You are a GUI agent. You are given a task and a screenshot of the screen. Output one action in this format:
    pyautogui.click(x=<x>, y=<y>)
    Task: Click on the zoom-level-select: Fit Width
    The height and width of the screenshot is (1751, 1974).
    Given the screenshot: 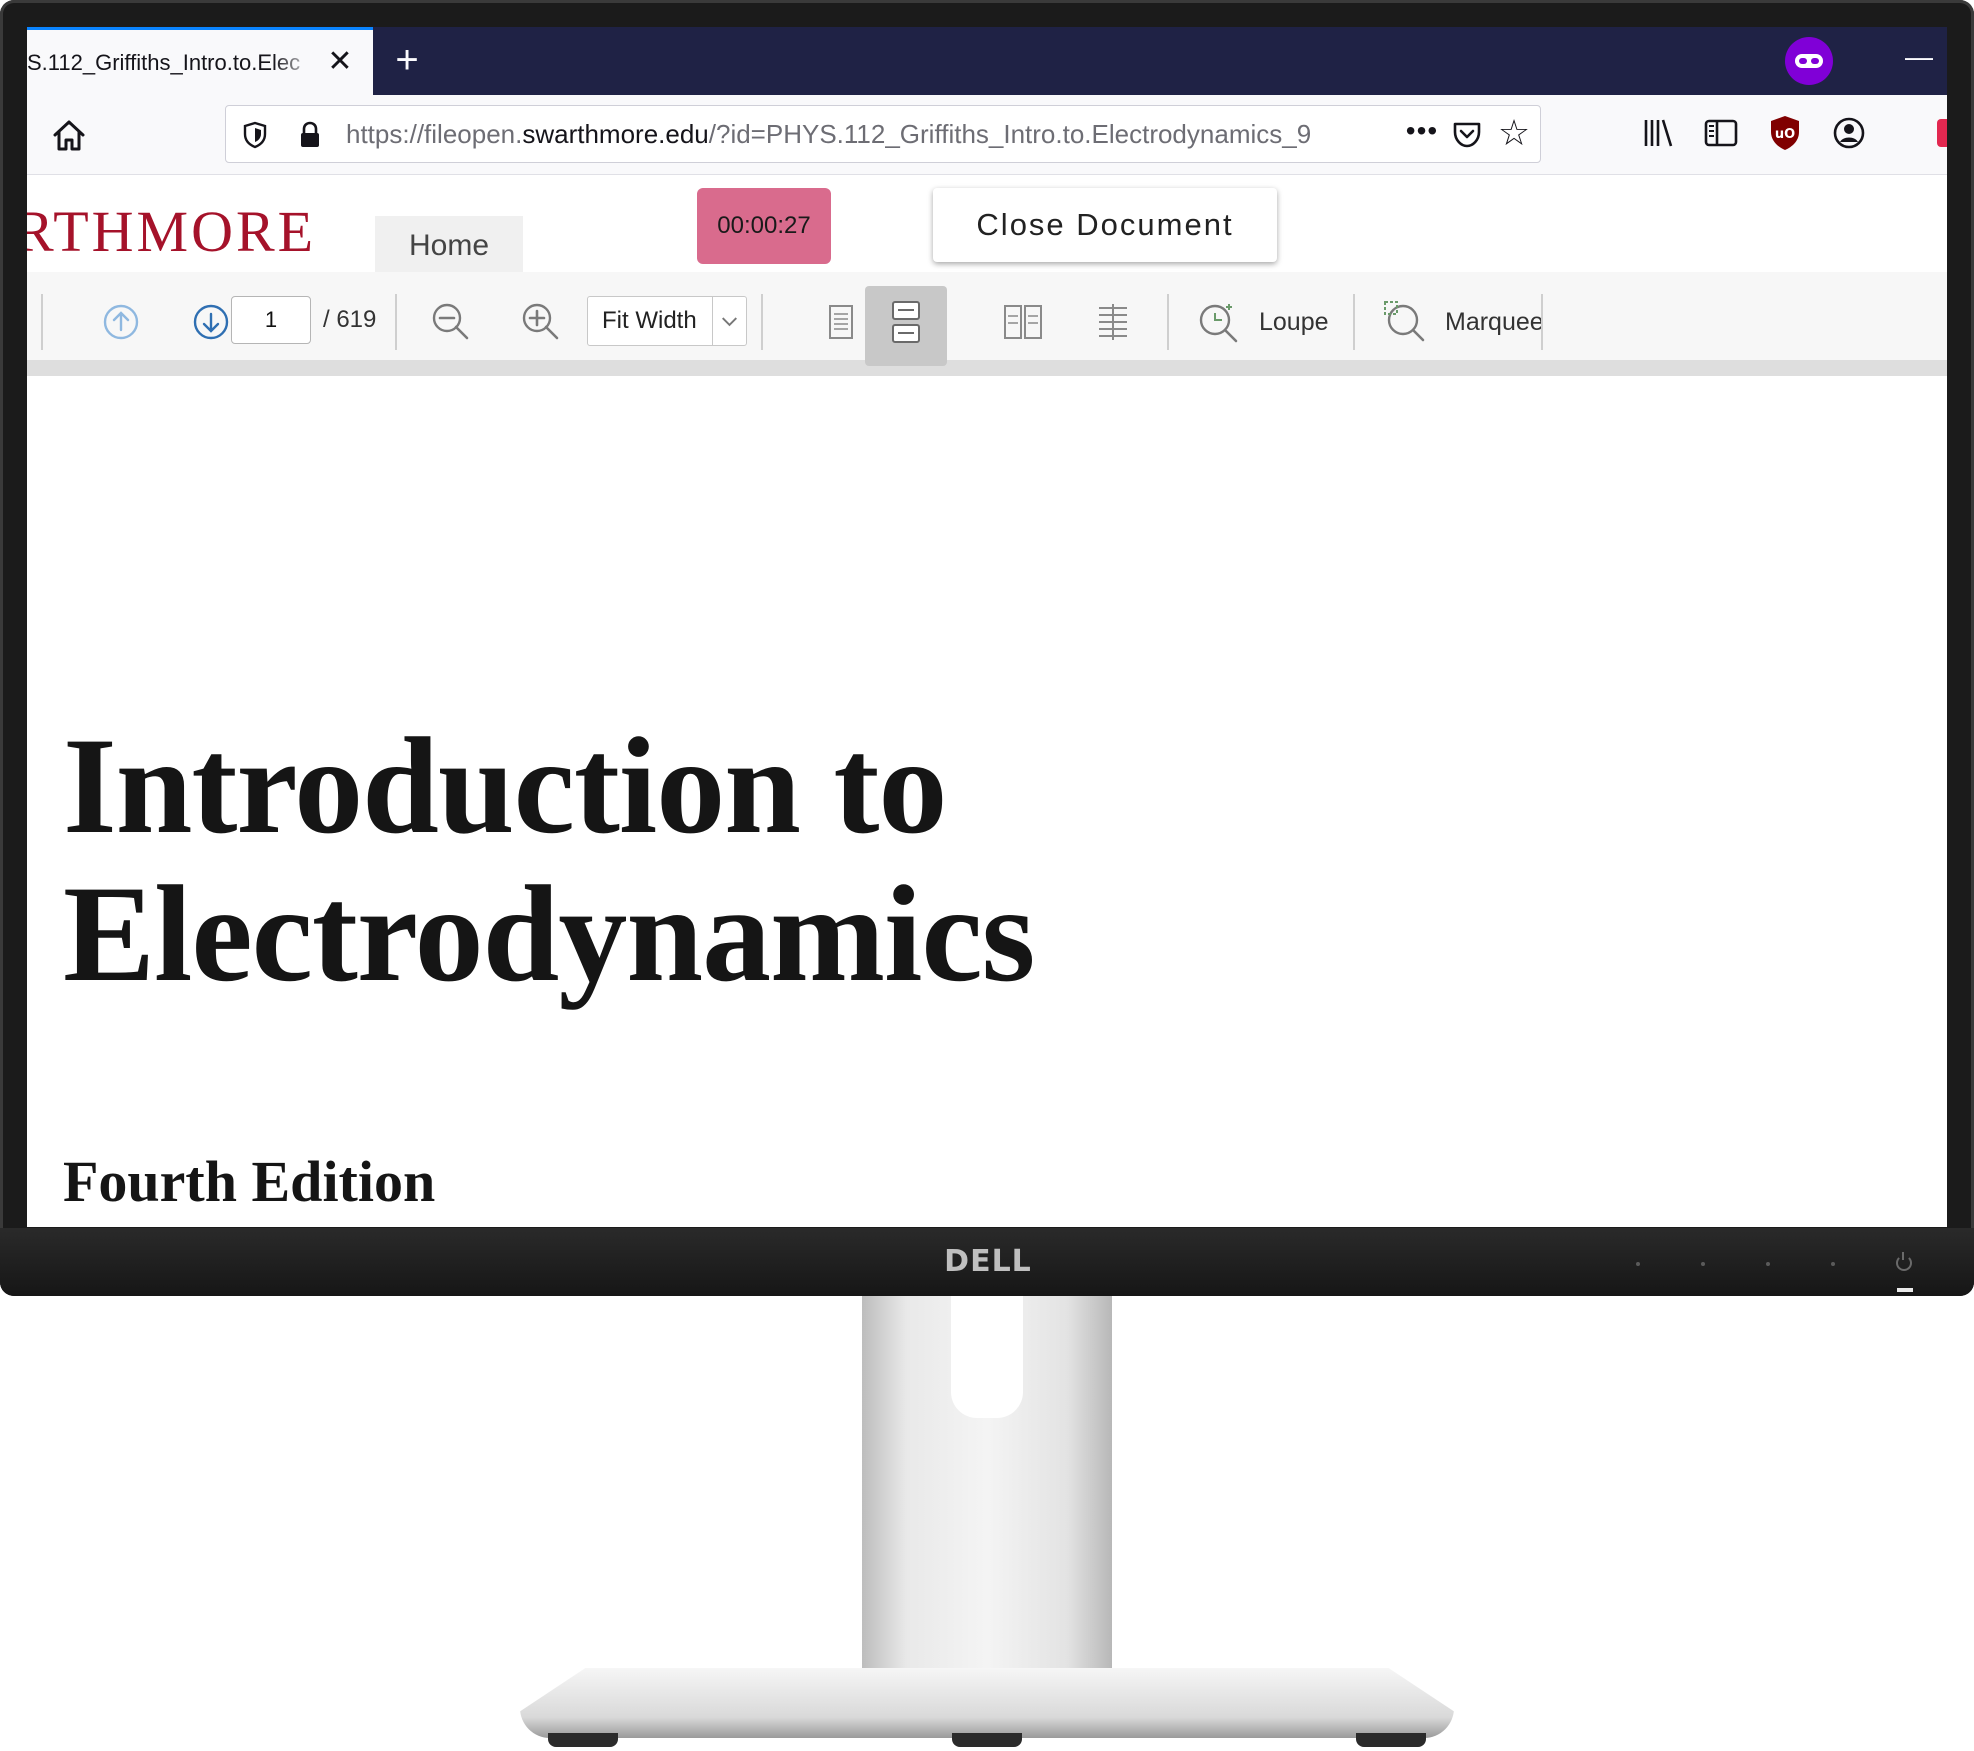 What is the action you would take?
    pyautogui.click(x=667, y=321)
    